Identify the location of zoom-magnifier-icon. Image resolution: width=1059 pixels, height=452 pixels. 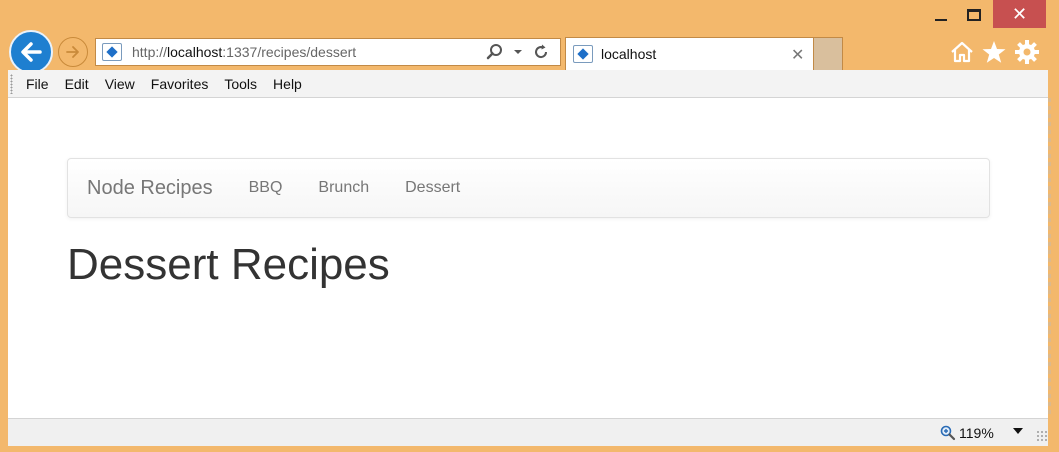
(948, 433).